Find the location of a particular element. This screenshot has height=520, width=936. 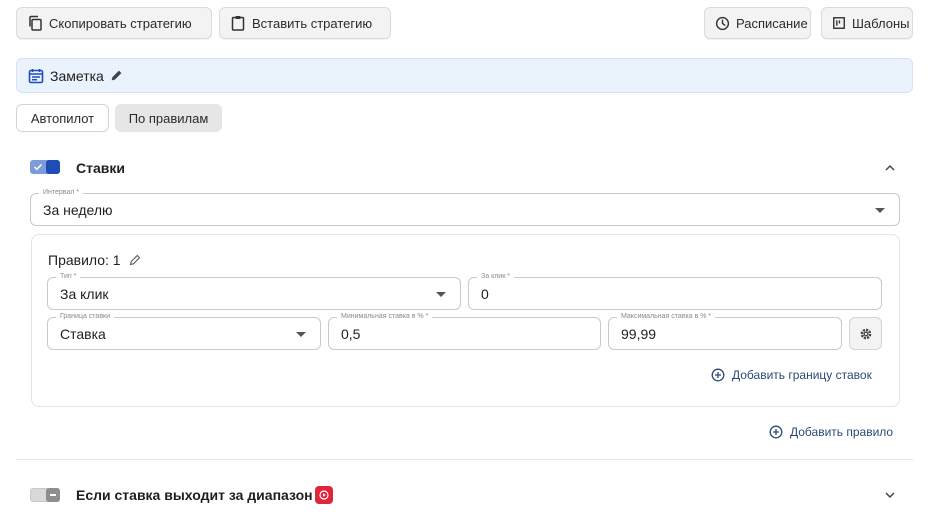

clipboard-icon is located at coordinates (238, 23).